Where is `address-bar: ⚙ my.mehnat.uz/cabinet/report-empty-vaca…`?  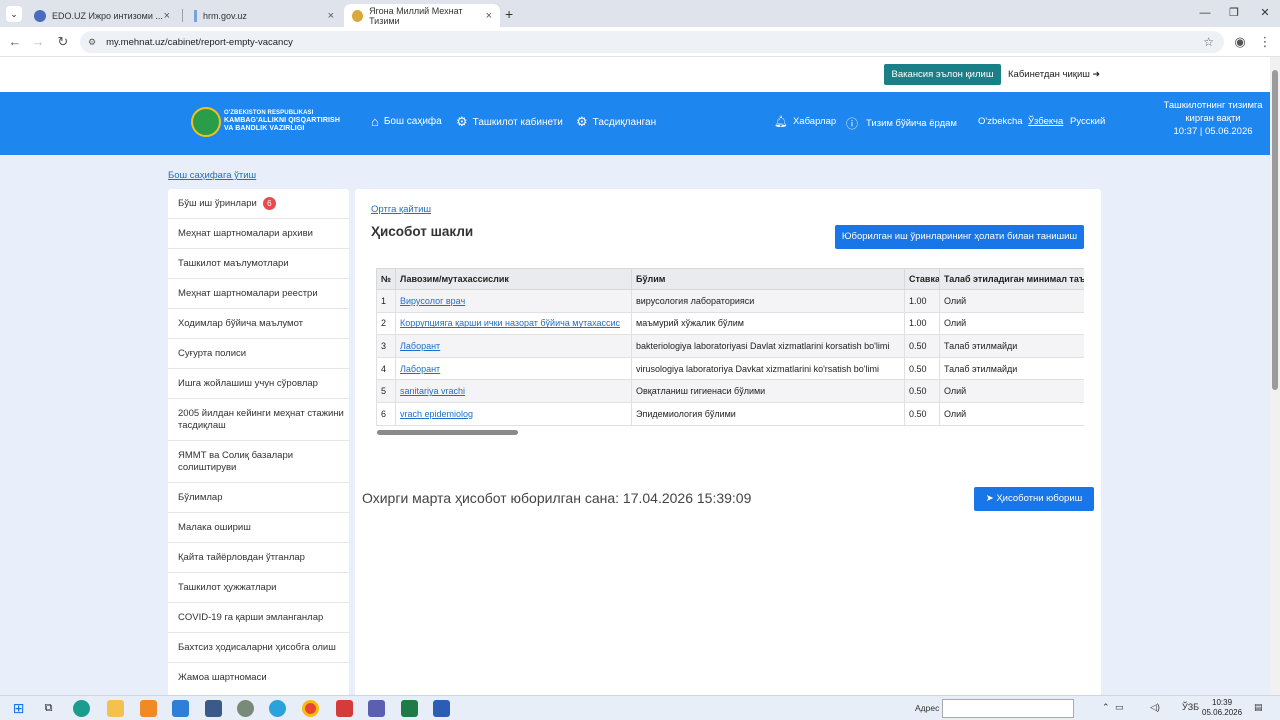 address-bar: ⚙ my.mehnat.uz/cabinet/report-empty-vaca… is located at coordinates (652, 42).